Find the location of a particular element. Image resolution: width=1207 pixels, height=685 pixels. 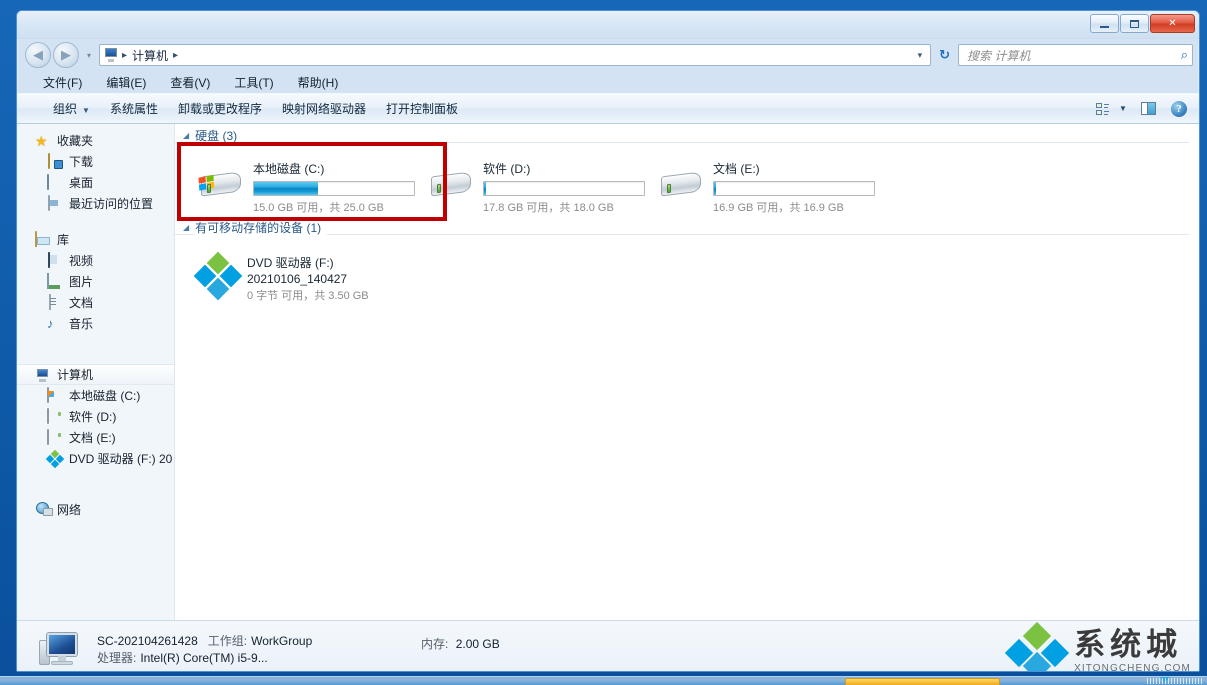

refresh-icon: ↻ is located at coordinates (944, 55).